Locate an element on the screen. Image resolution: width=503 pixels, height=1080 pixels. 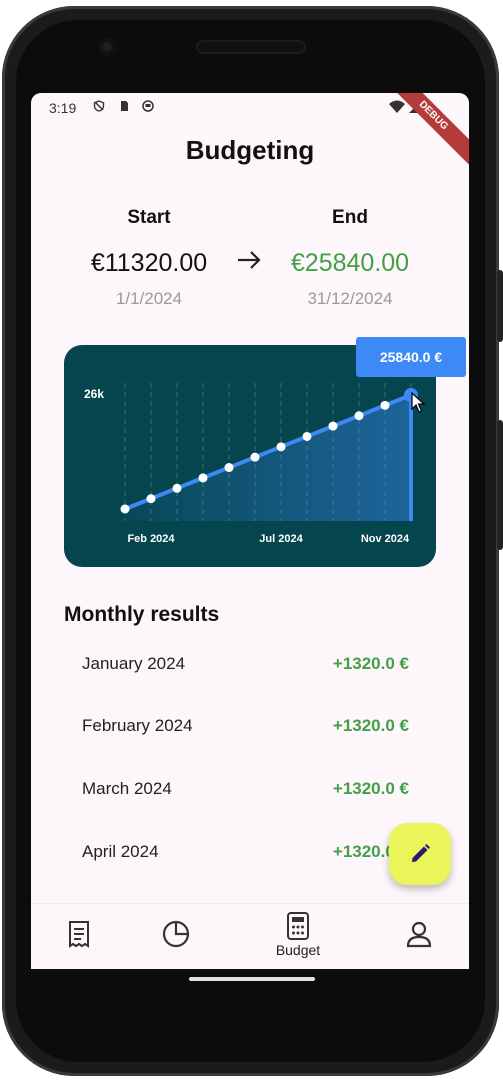
nav-item-statistics is located at coordinates (176, 936).